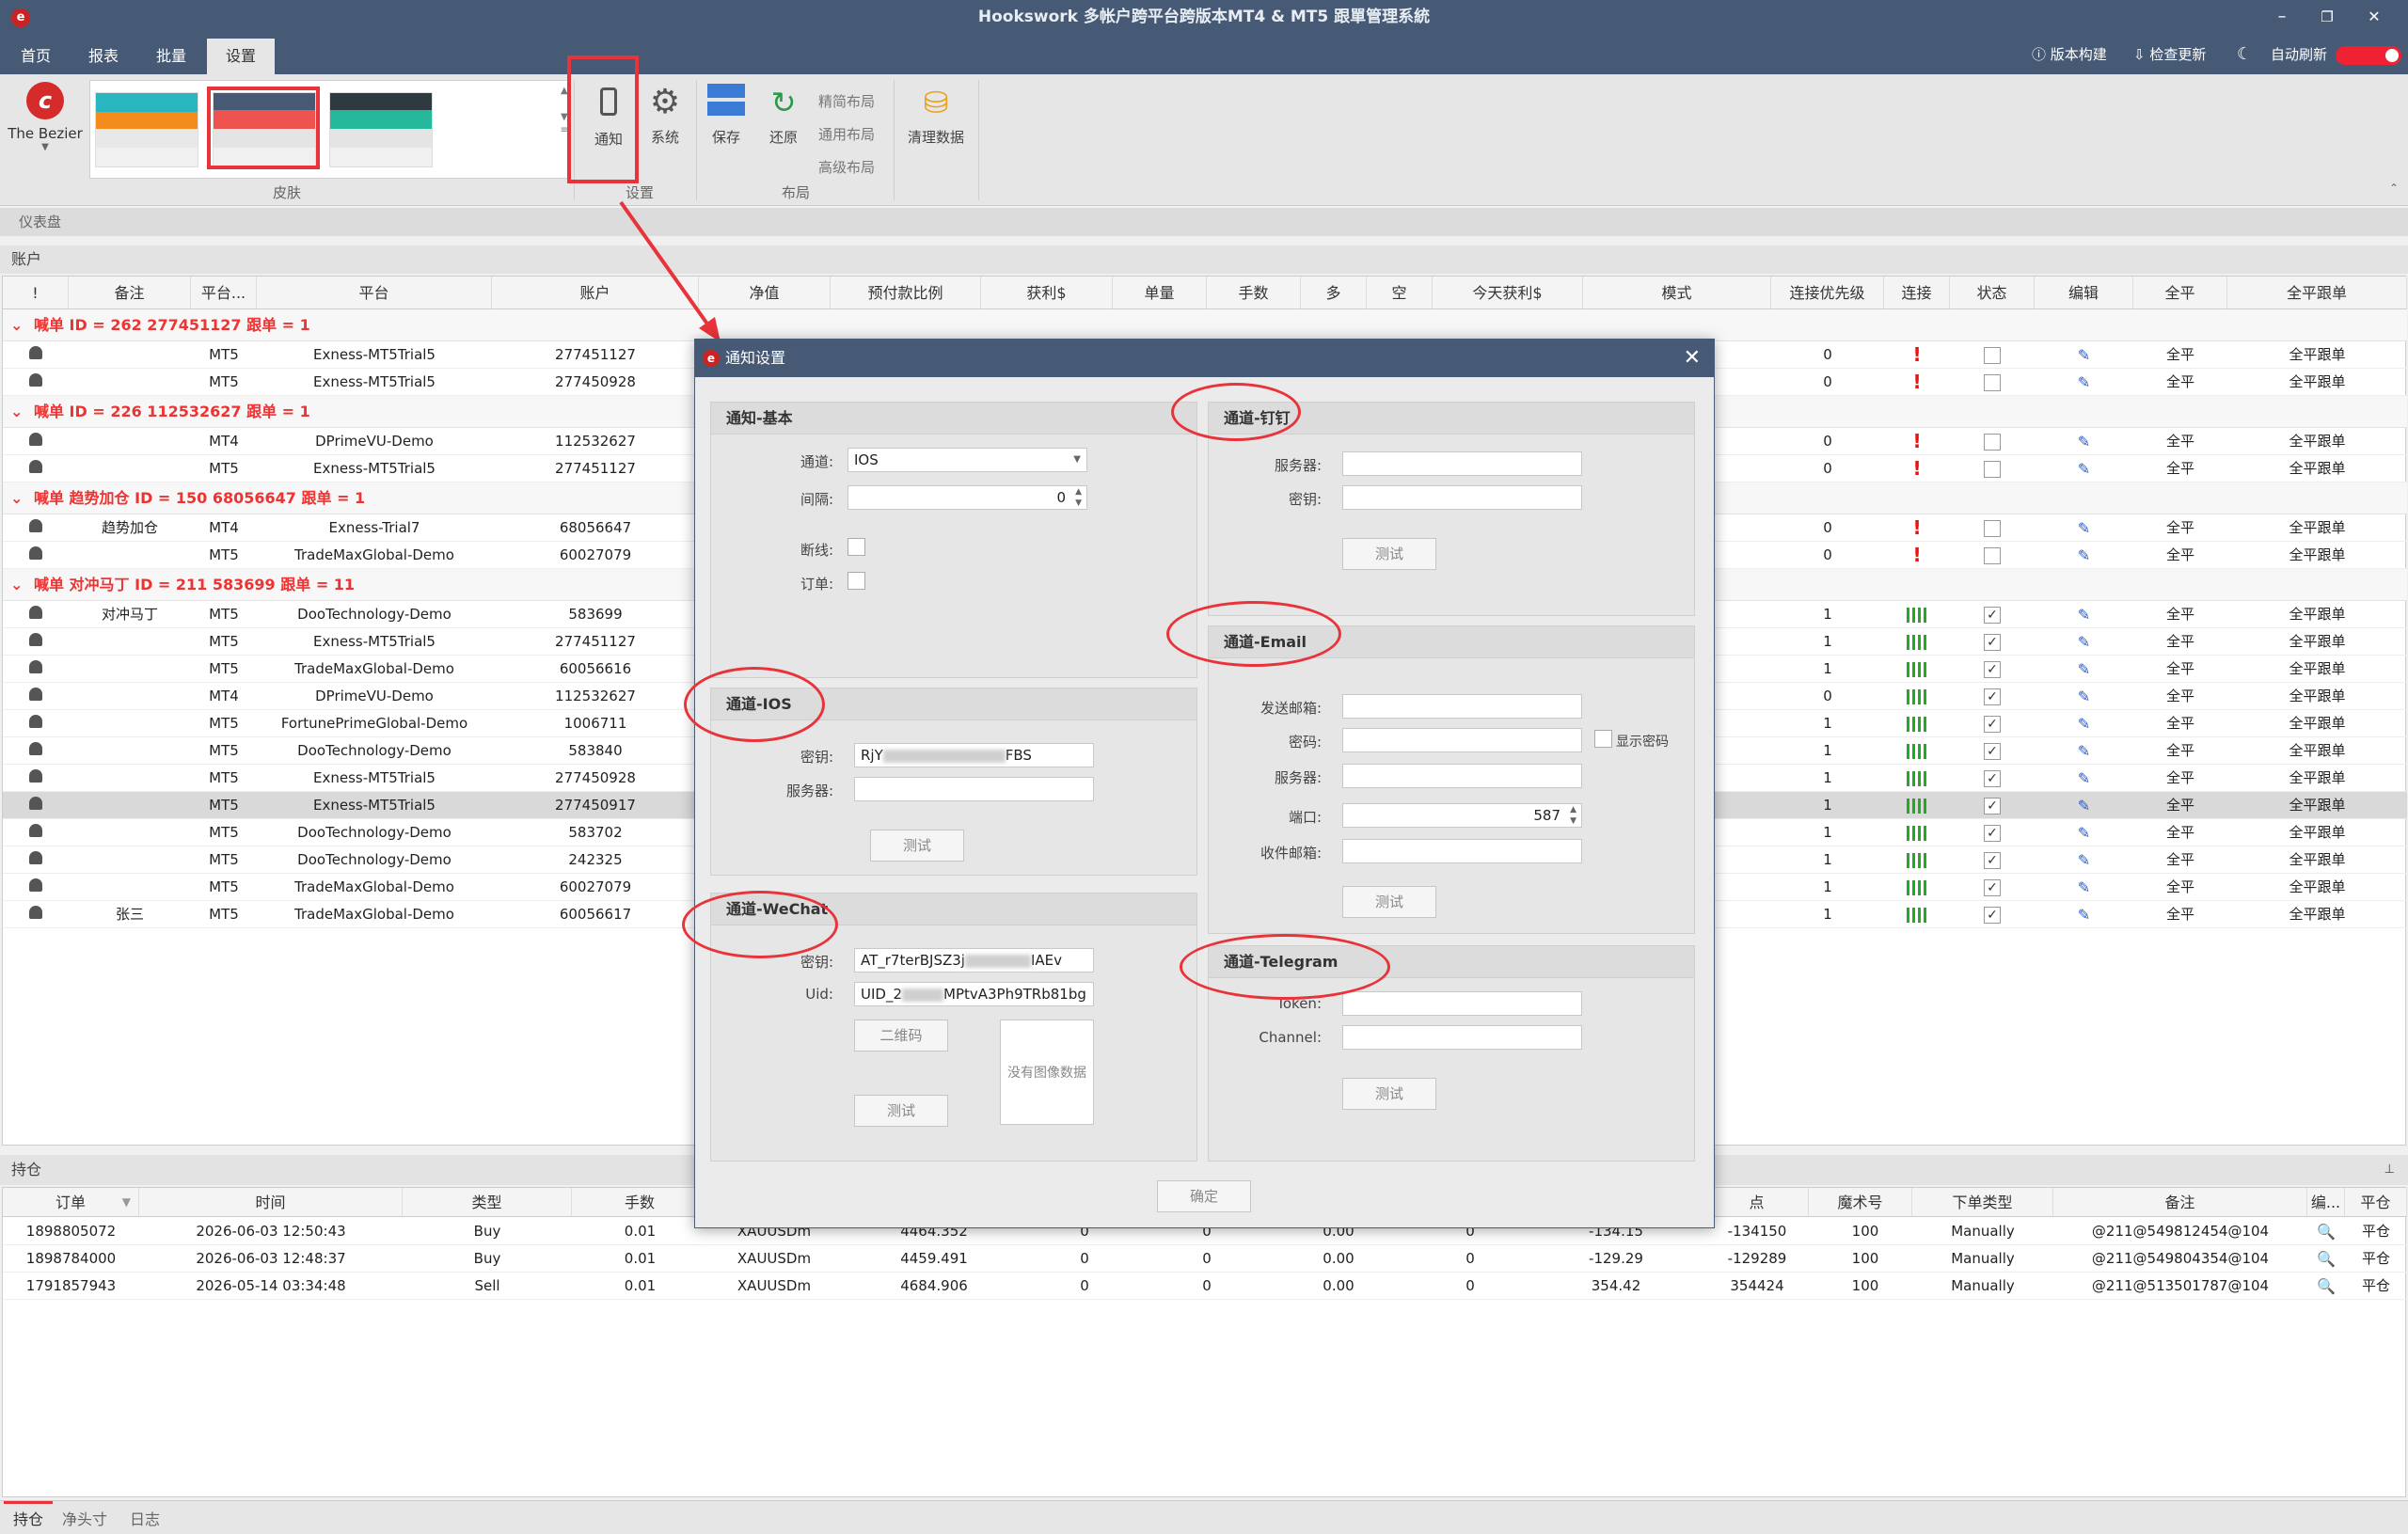  What do you see at coordinates (104, 57) in the screenshot?
I see `tab-reports: 报表` at bounding box center [104, 57].